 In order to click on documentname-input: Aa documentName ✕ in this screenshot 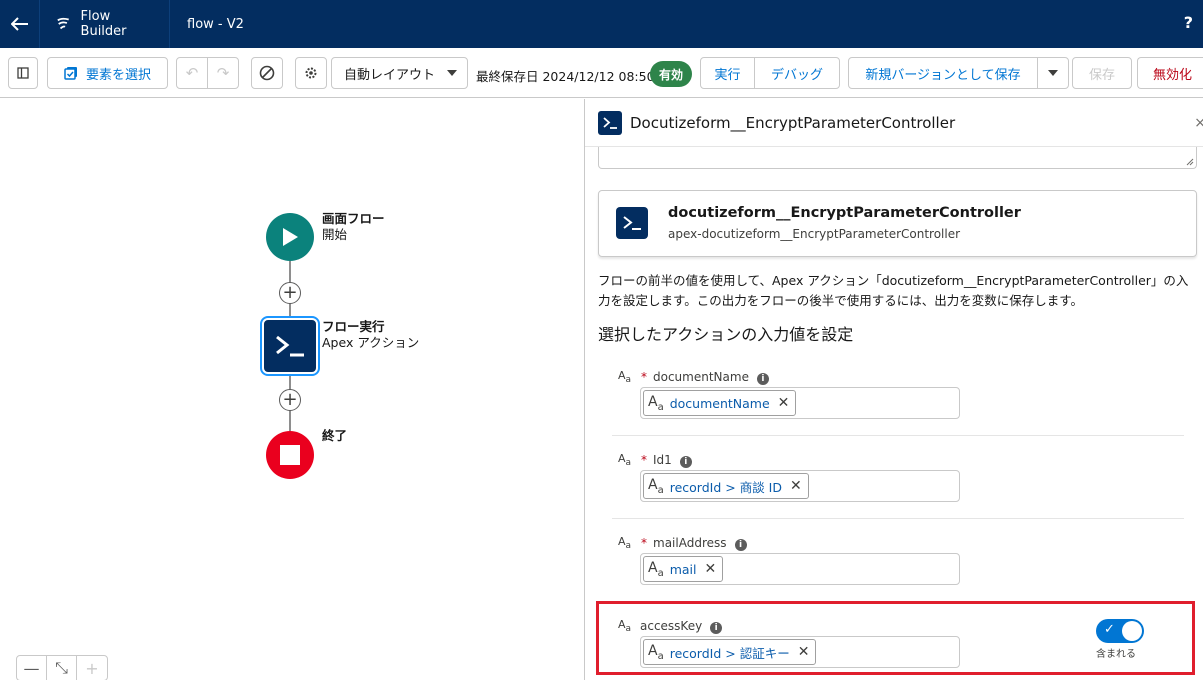, I will do `click(800, 403)`.